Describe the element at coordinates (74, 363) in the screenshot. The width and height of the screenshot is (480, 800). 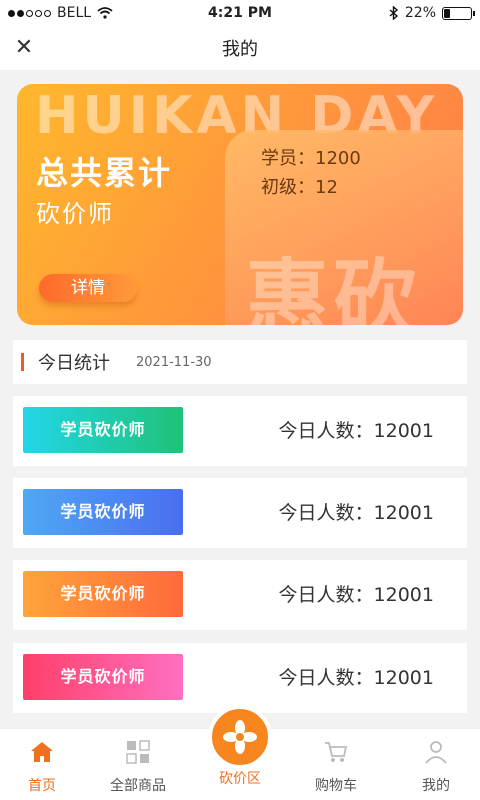
I see `section-title: 今日统计` at that location.